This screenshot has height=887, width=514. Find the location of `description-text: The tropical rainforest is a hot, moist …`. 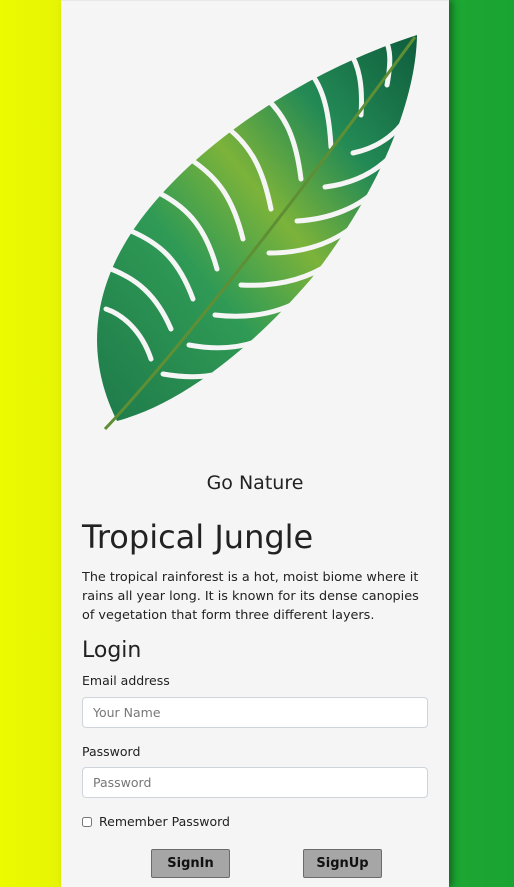

description-text: The tropical rainforest is a hot, moist … is located at coordinates (250, 596).